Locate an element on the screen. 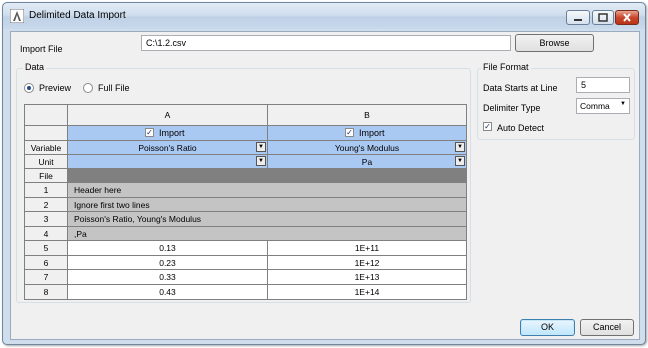 Image resolution: width=648 pixels, height=348 pixels. close-button is located at coordinates (627, 17).